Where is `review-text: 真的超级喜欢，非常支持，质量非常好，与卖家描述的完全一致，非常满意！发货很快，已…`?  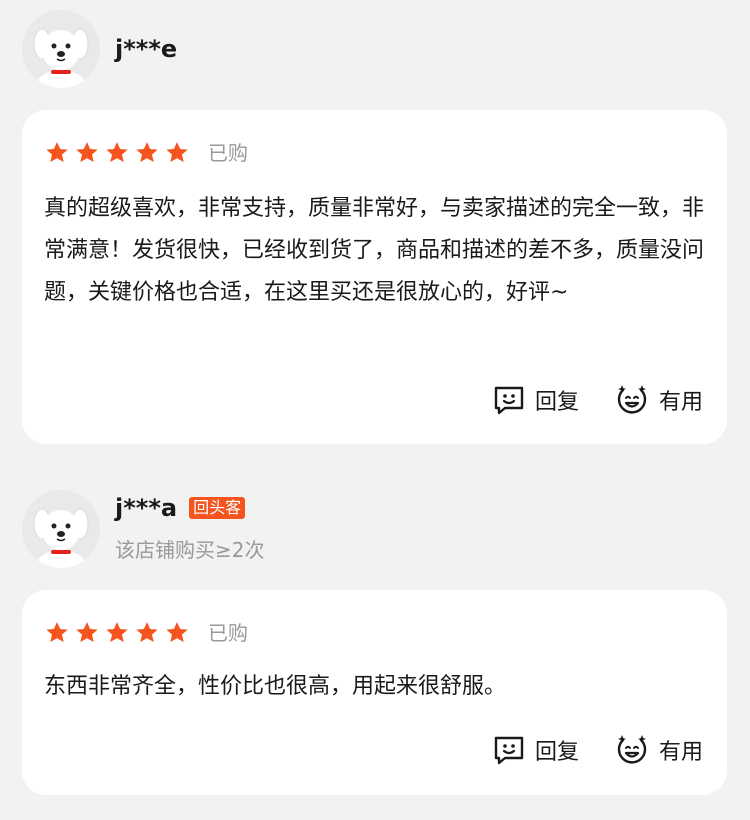 review-text: 真的超级喜欢，非常支持，质量非常好，与卖家描述的完全一致，非常满意！发货很快，已… is located at coordinates (374, 250).